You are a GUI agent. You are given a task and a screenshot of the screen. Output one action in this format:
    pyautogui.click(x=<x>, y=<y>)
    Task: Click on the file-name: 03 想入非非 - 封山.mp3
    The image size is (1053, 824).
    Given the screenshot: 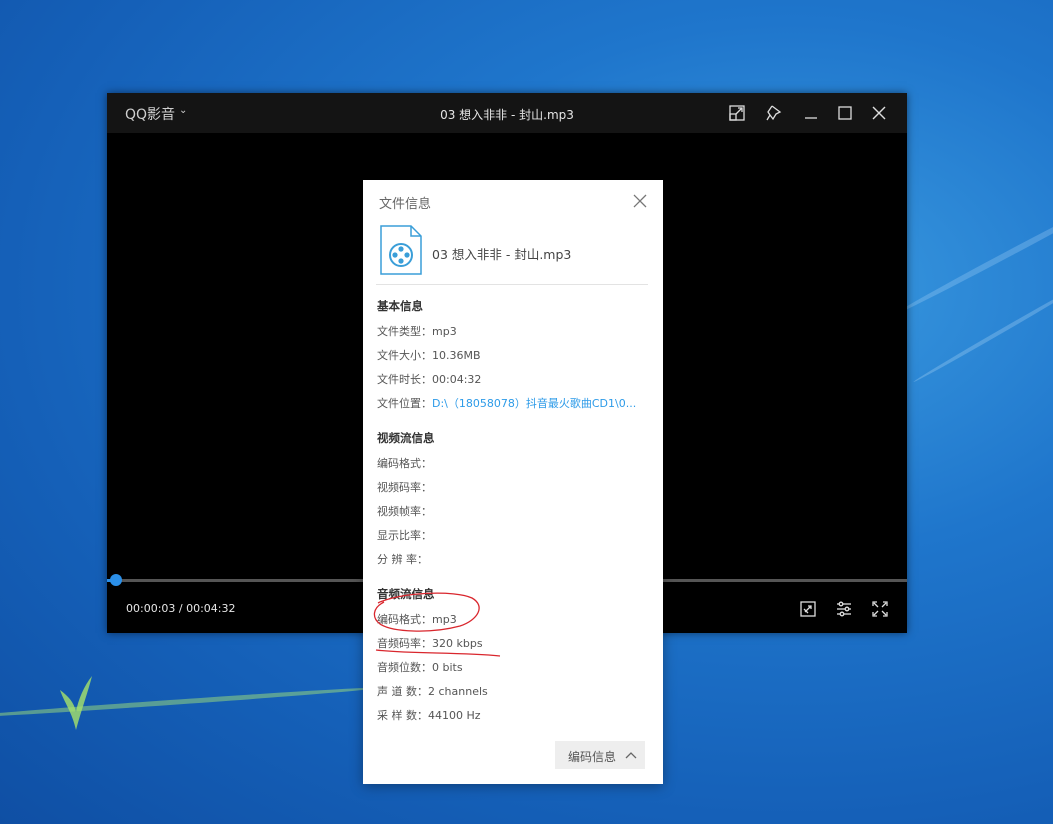 What is the action you would take?
    pyautogui.click(x=502, y=254)
    